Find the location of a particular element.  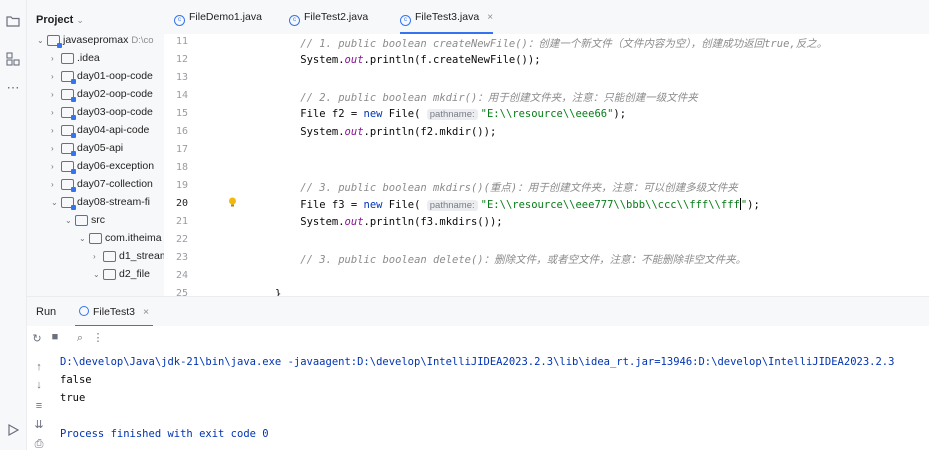

print-icon: ⎙ is located at coordinates (39, 444).